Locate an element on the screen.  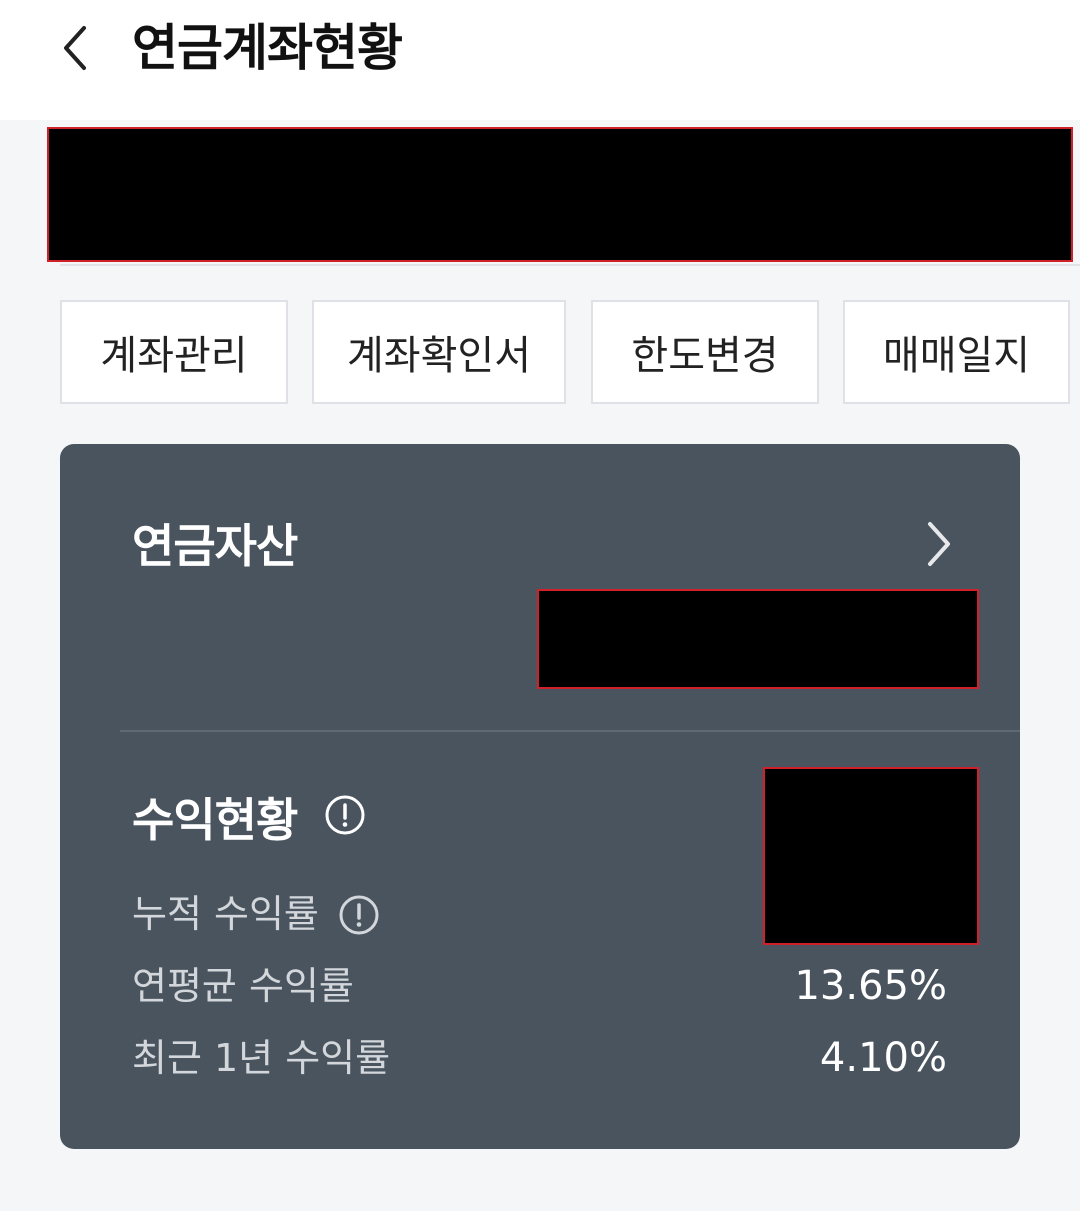
redacted-profit-amount is located at coordinates (871, 856).